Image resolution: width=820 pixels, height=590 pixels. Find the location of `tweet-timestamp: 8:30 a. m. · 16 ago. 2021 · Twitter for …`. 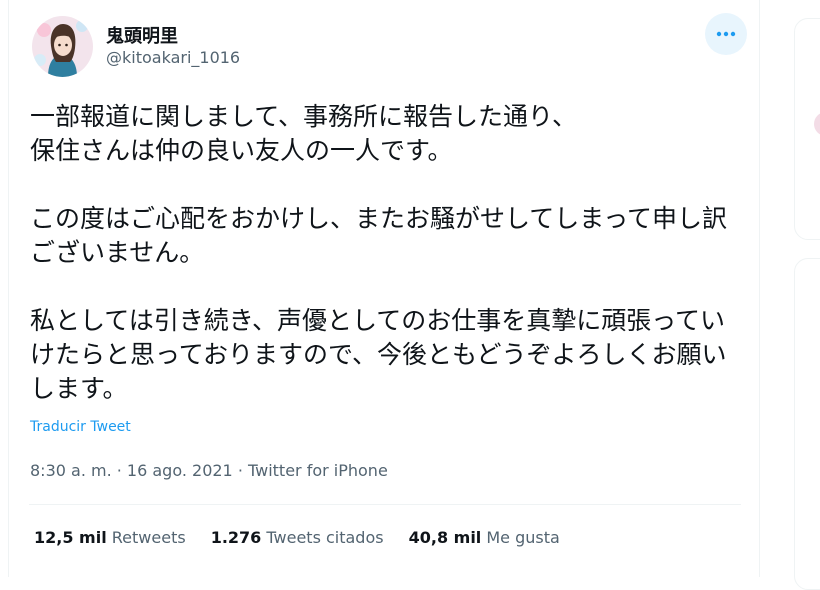

tweet-timestamp: 8:30 a. m. · 16 ago. 2021 · Twitter for … is located at coordinates (209, 470).